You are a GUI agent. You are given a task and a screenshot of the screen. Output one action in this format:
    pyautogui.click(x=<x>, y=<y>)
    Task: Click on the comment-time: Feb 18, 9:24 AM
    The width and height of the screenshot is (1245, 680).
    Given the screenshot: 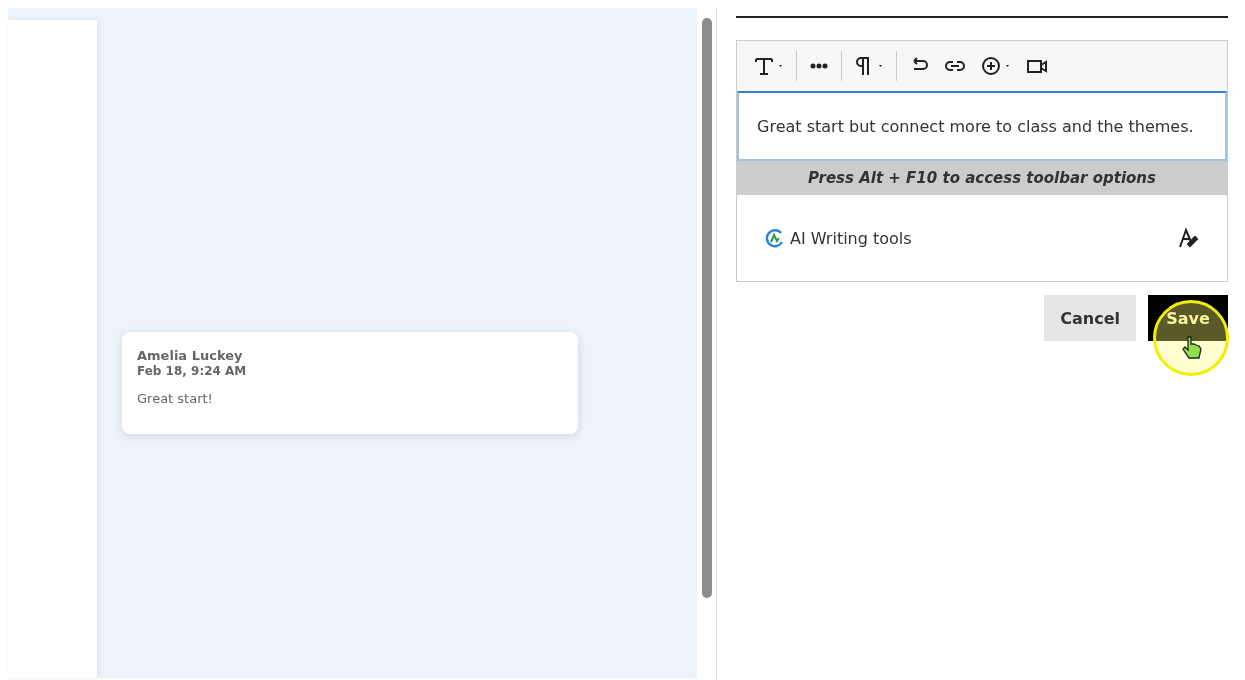 What is the action you would take?
    pyautogui.click(x=192, y=371)
    